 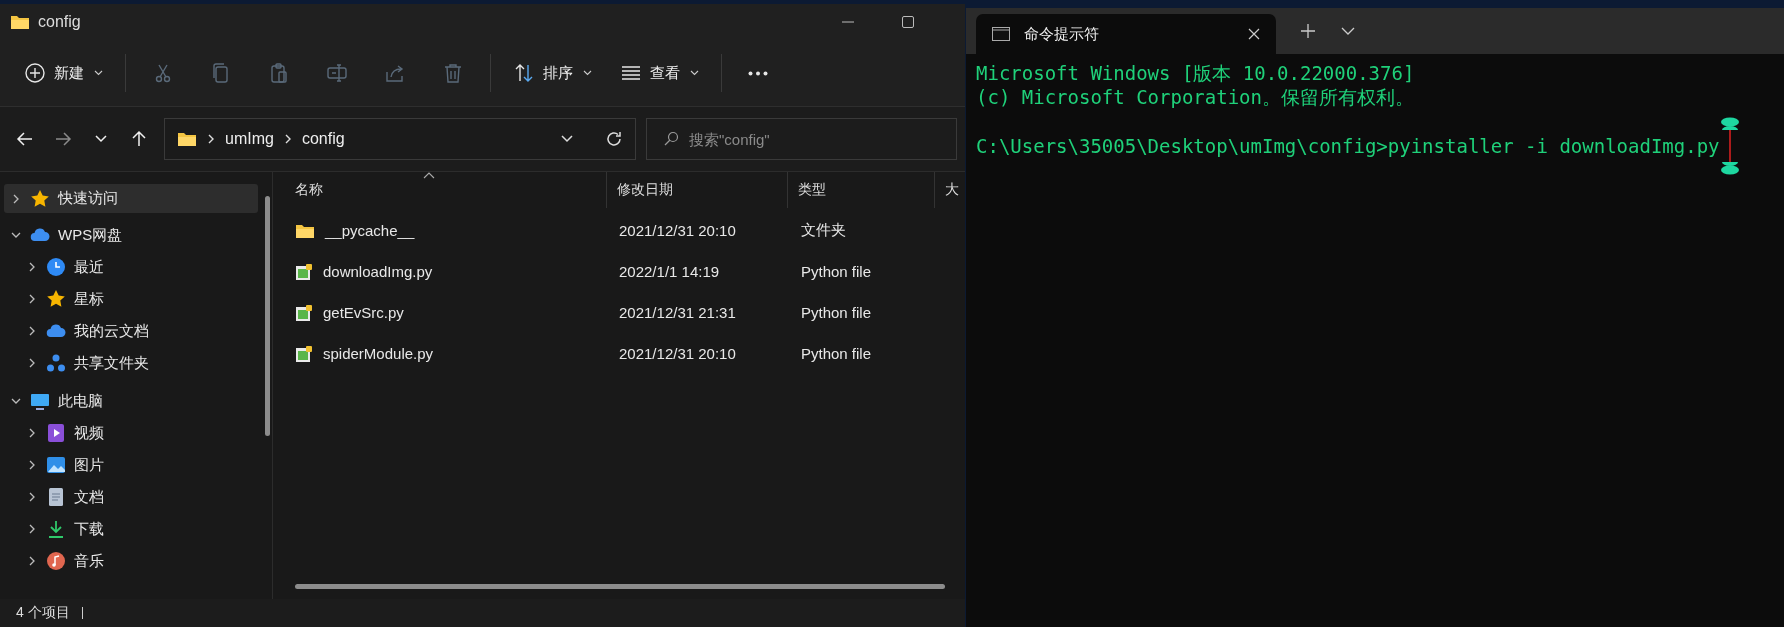 What do you see at coordinates (552, 73) in the screenshot?
I see `sort-button: 排序` at bounding box center [552, 73].